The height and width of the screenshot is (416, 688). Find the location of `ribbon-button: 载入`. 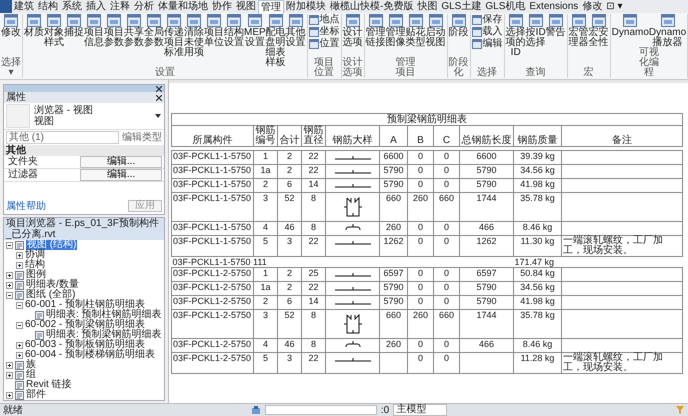

ribbon-button: 载入 is located at coordinates (487, 31).